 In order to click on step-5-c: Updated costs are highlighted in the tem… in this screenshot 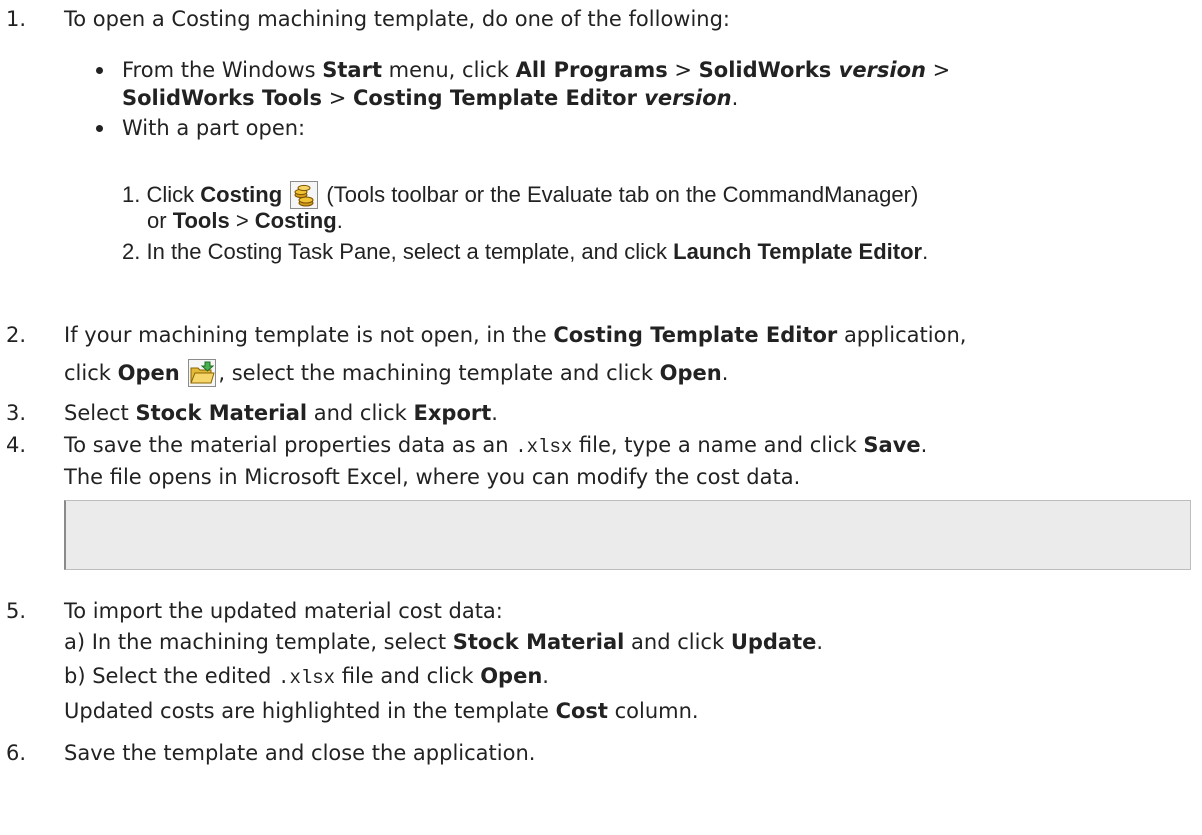, I will do `click(381, 711)`.